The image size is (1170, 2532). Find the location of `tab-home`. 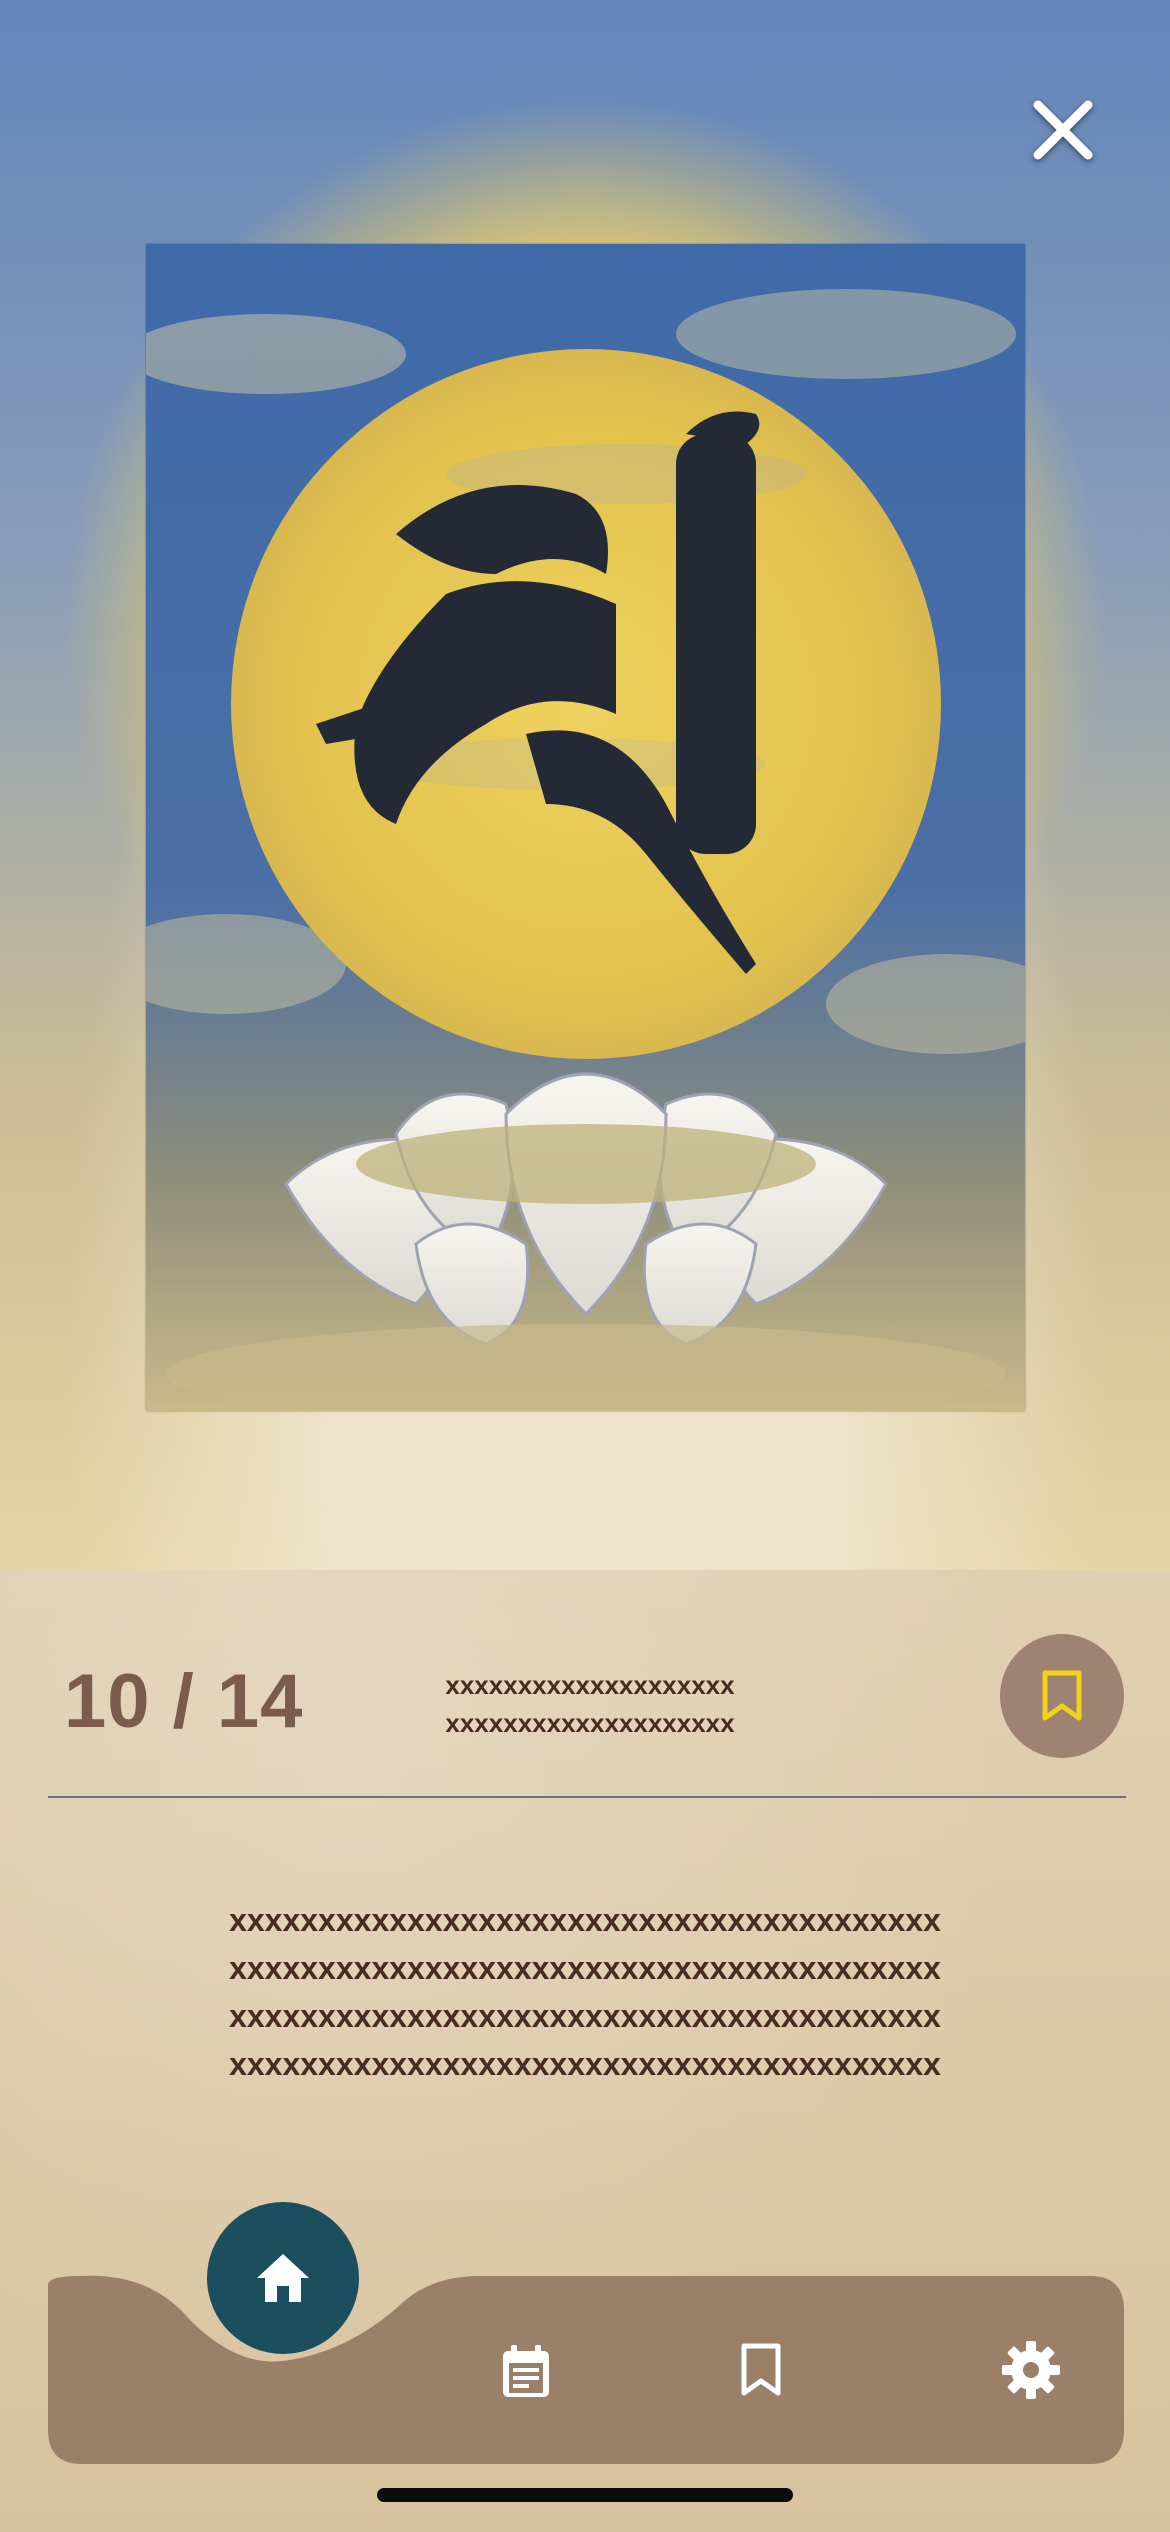

tab-home is located at coordinates (283, 2278).